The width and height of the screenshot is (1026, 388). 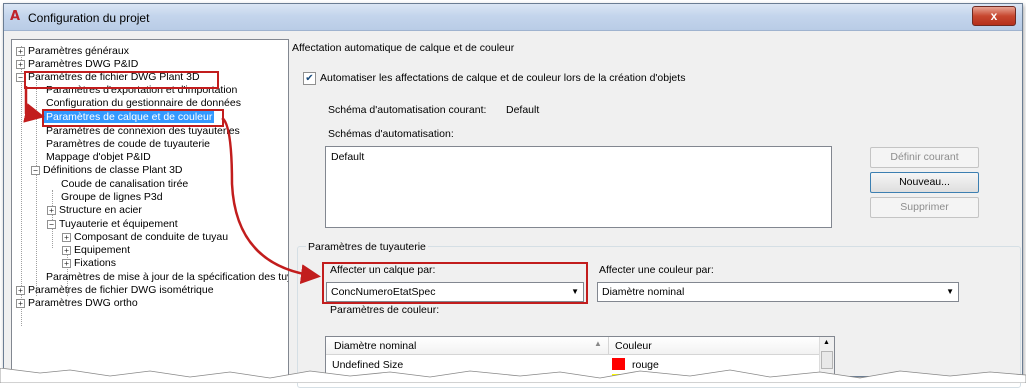 I want to click on arrow-to-dropdown, so click(x=271, y=200).